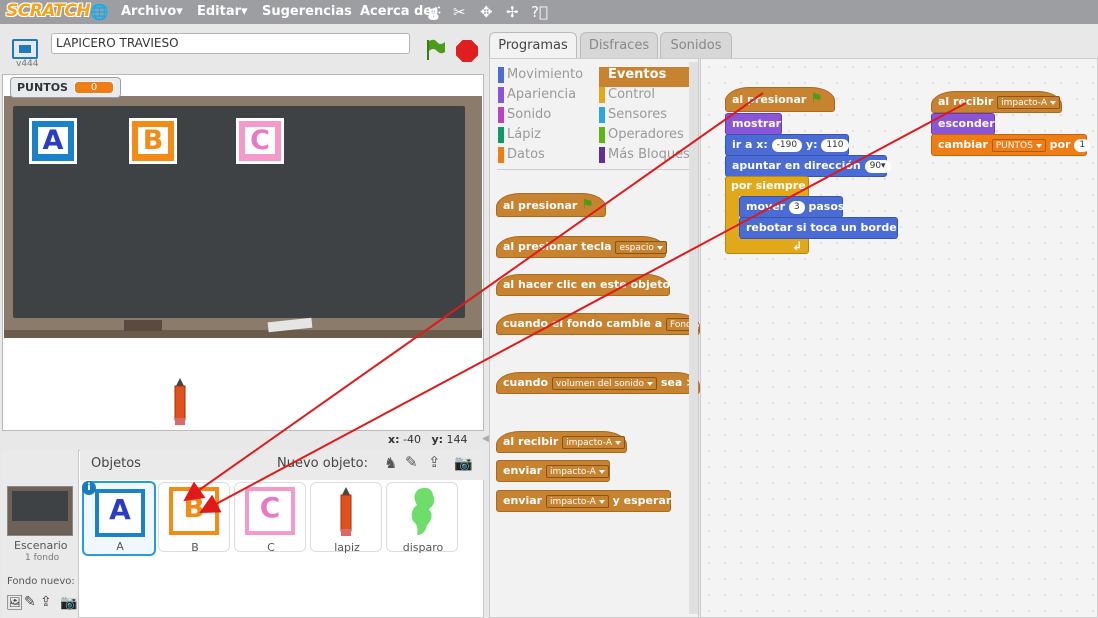 This screenshot has width=1098, height=618. I want to click on backdrop-upload-icon: ⇪, so click(46, 602).